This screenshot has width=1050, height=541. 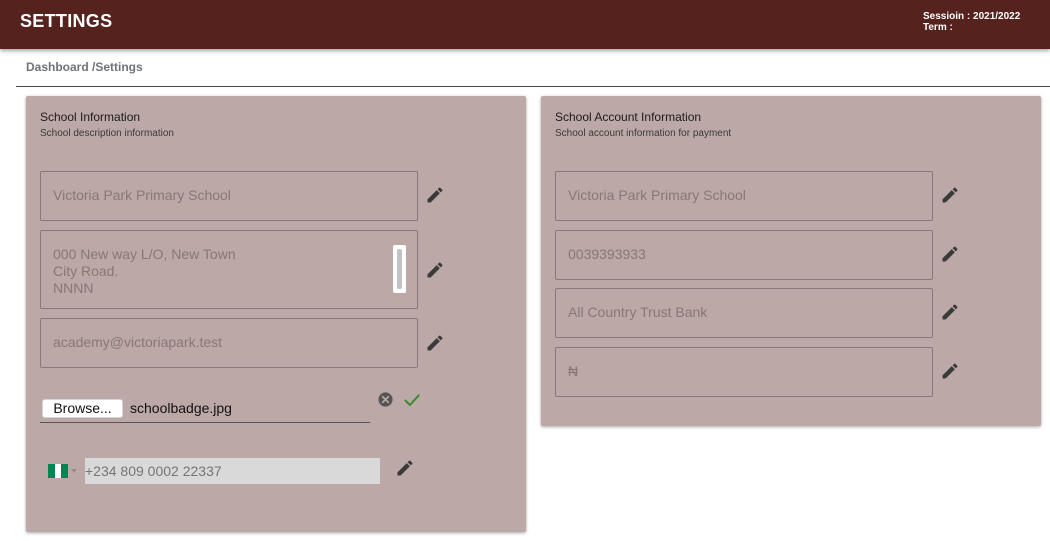 I want to click on account-number-value: 0039393933, so click(x=607, y=254).